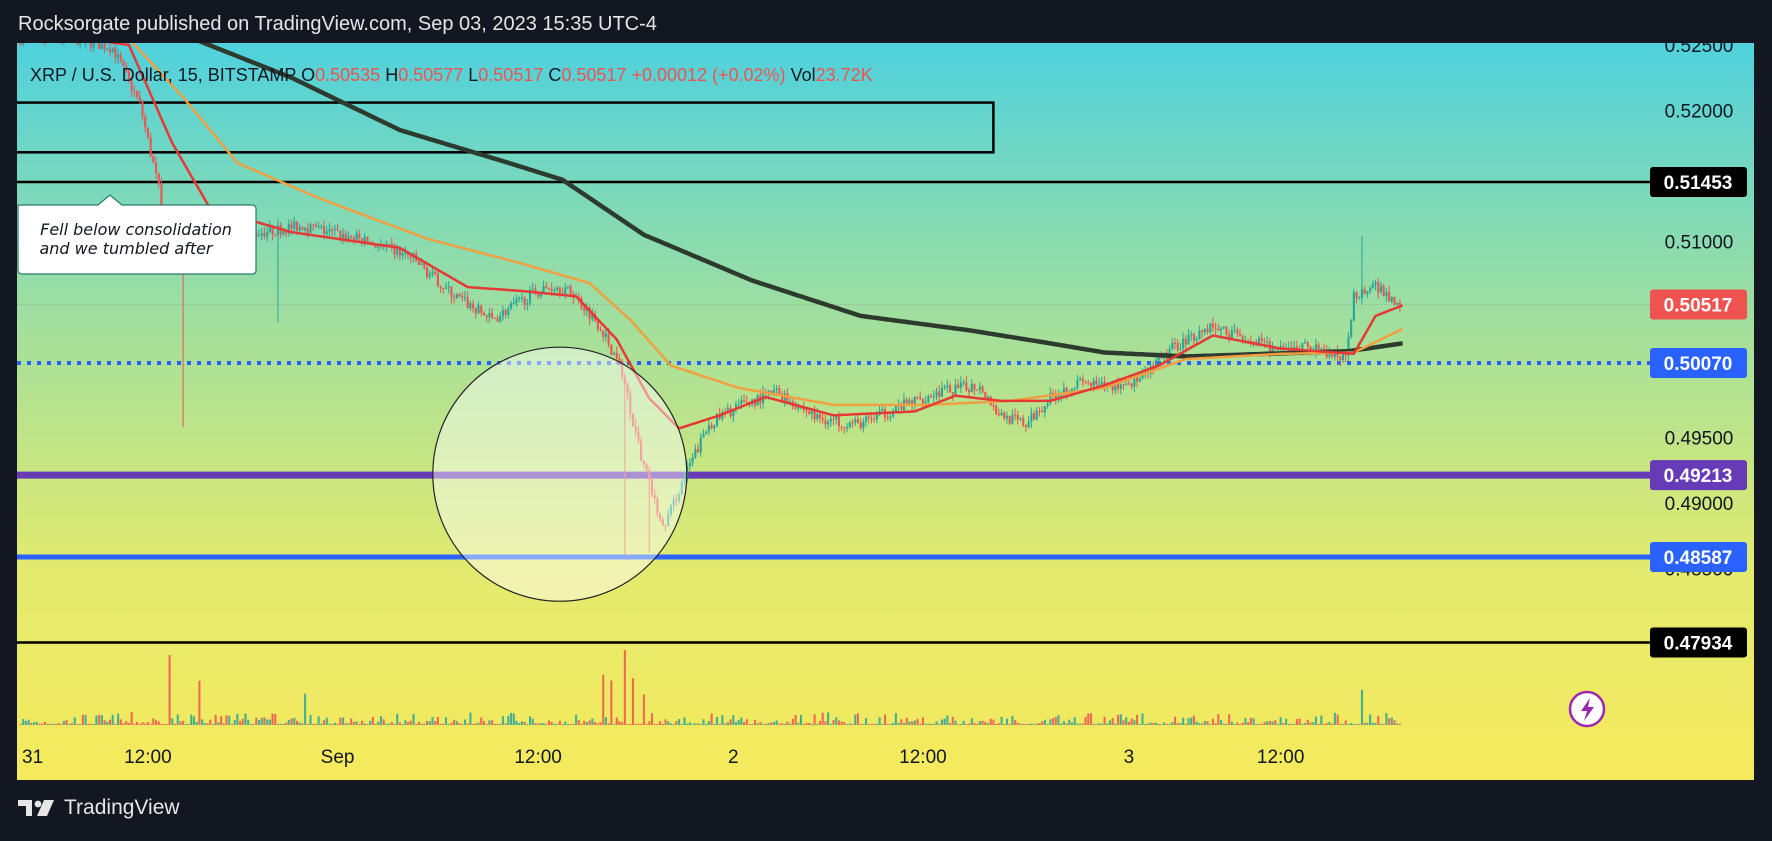 The height and width of the screenshot is (841, 1772). What do you see at coordinates (473, 75) in the screenshot?
I see `legend-part: L` at bounding box center [473, 75].